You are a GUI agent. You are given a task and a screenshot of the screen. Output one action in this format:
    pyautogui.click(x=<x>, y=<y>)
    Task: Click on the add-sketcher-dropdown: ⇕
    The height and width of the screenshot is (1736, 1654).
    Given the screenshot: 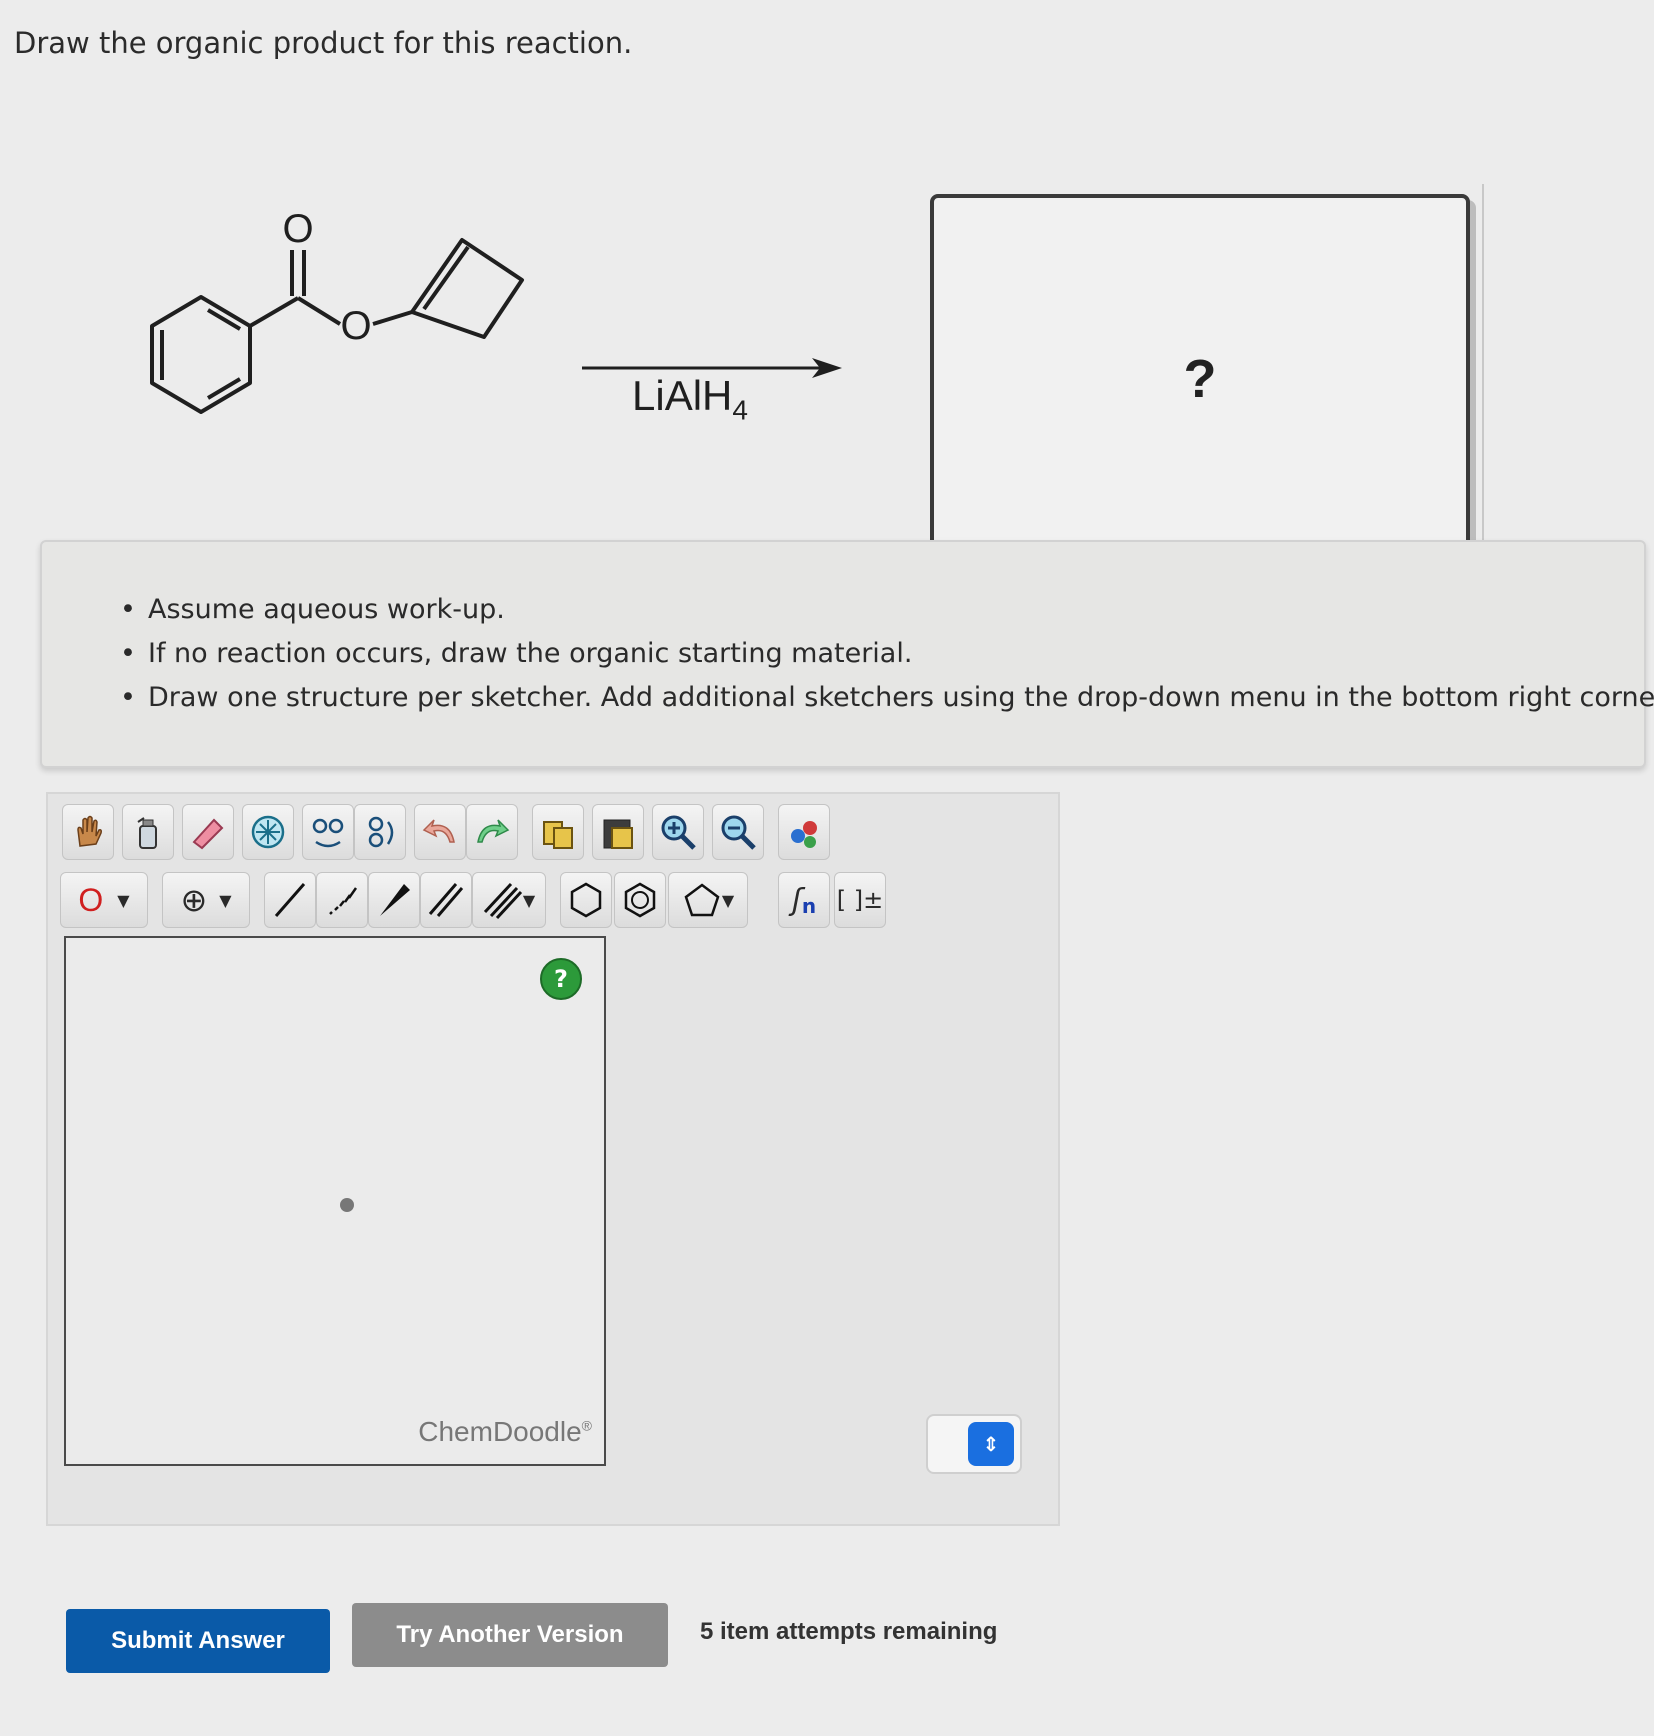 What is the action you would take?
    pyautogui.click(x=974, y=1444)
    